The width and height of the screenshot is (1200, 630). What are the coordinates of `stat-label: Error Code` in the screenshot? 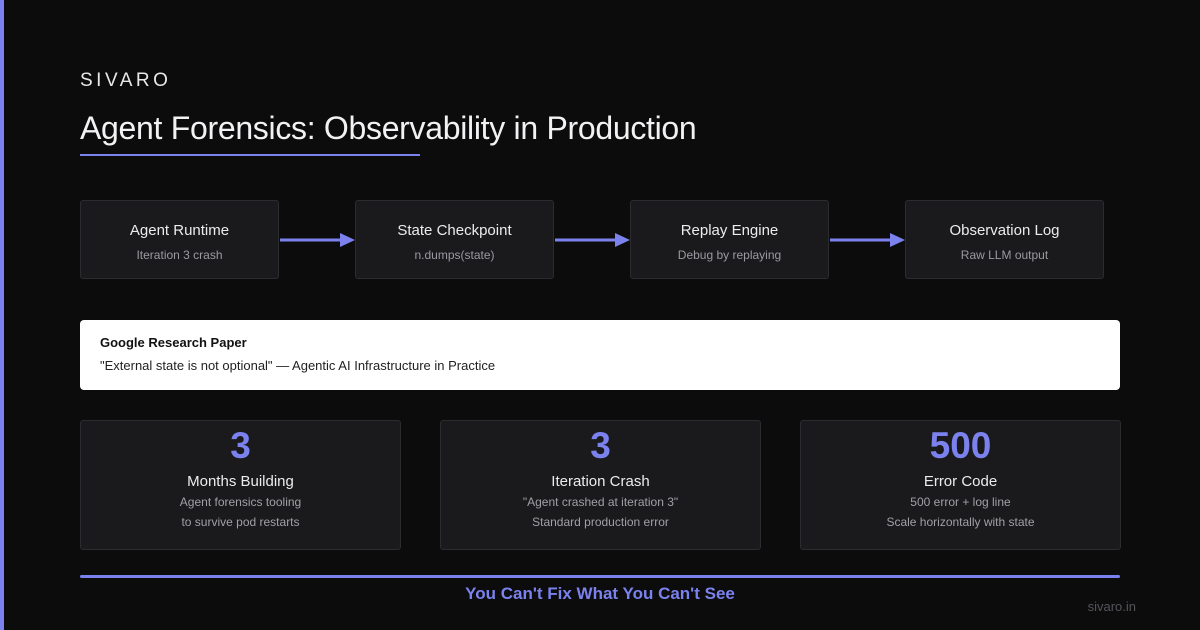 It's located at (960, 481).